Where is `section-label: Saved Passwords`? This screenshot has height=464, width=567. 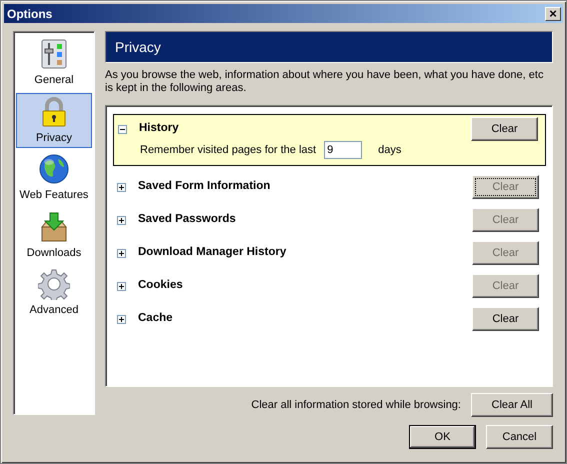
section-label: Saved Passwords is located at coordinates (187, 220).